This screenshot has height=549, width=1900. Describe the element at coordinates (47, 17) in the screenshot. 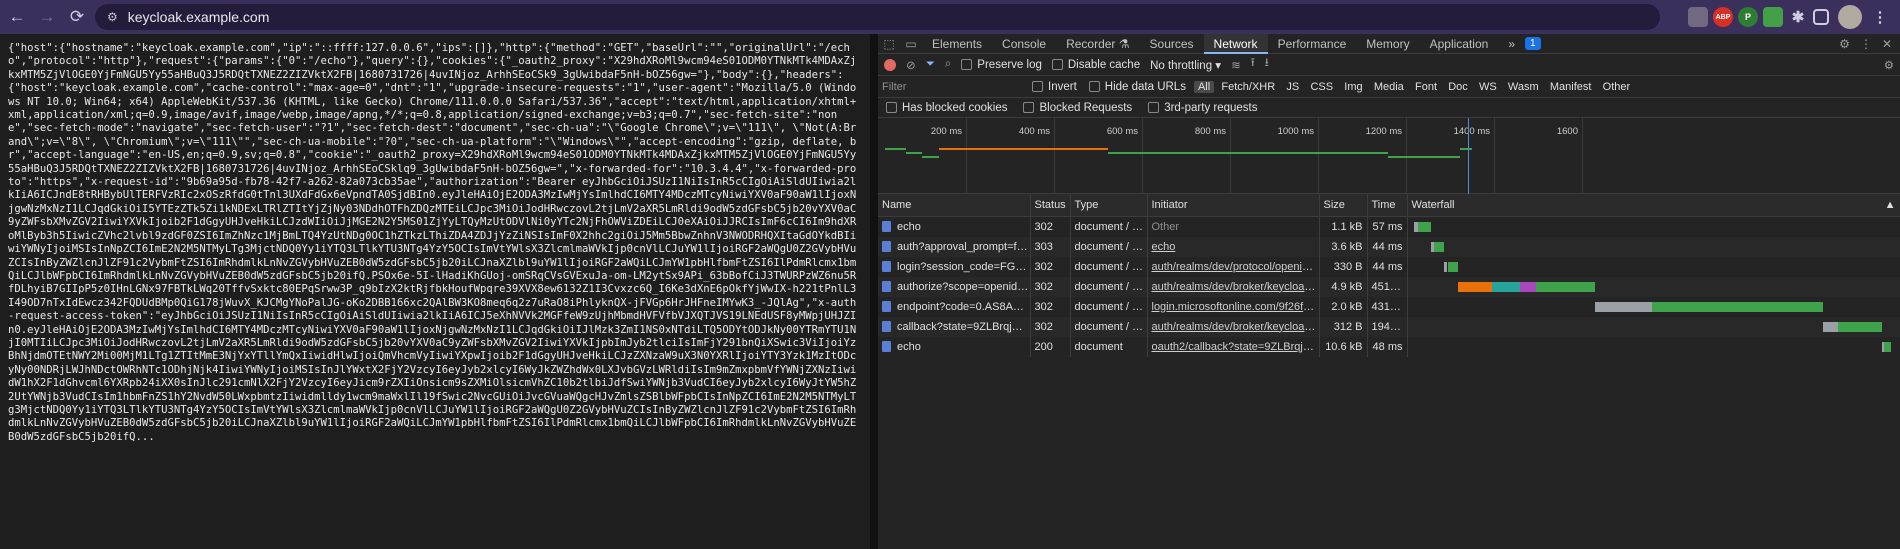

I see `forward-button: →` at that location.